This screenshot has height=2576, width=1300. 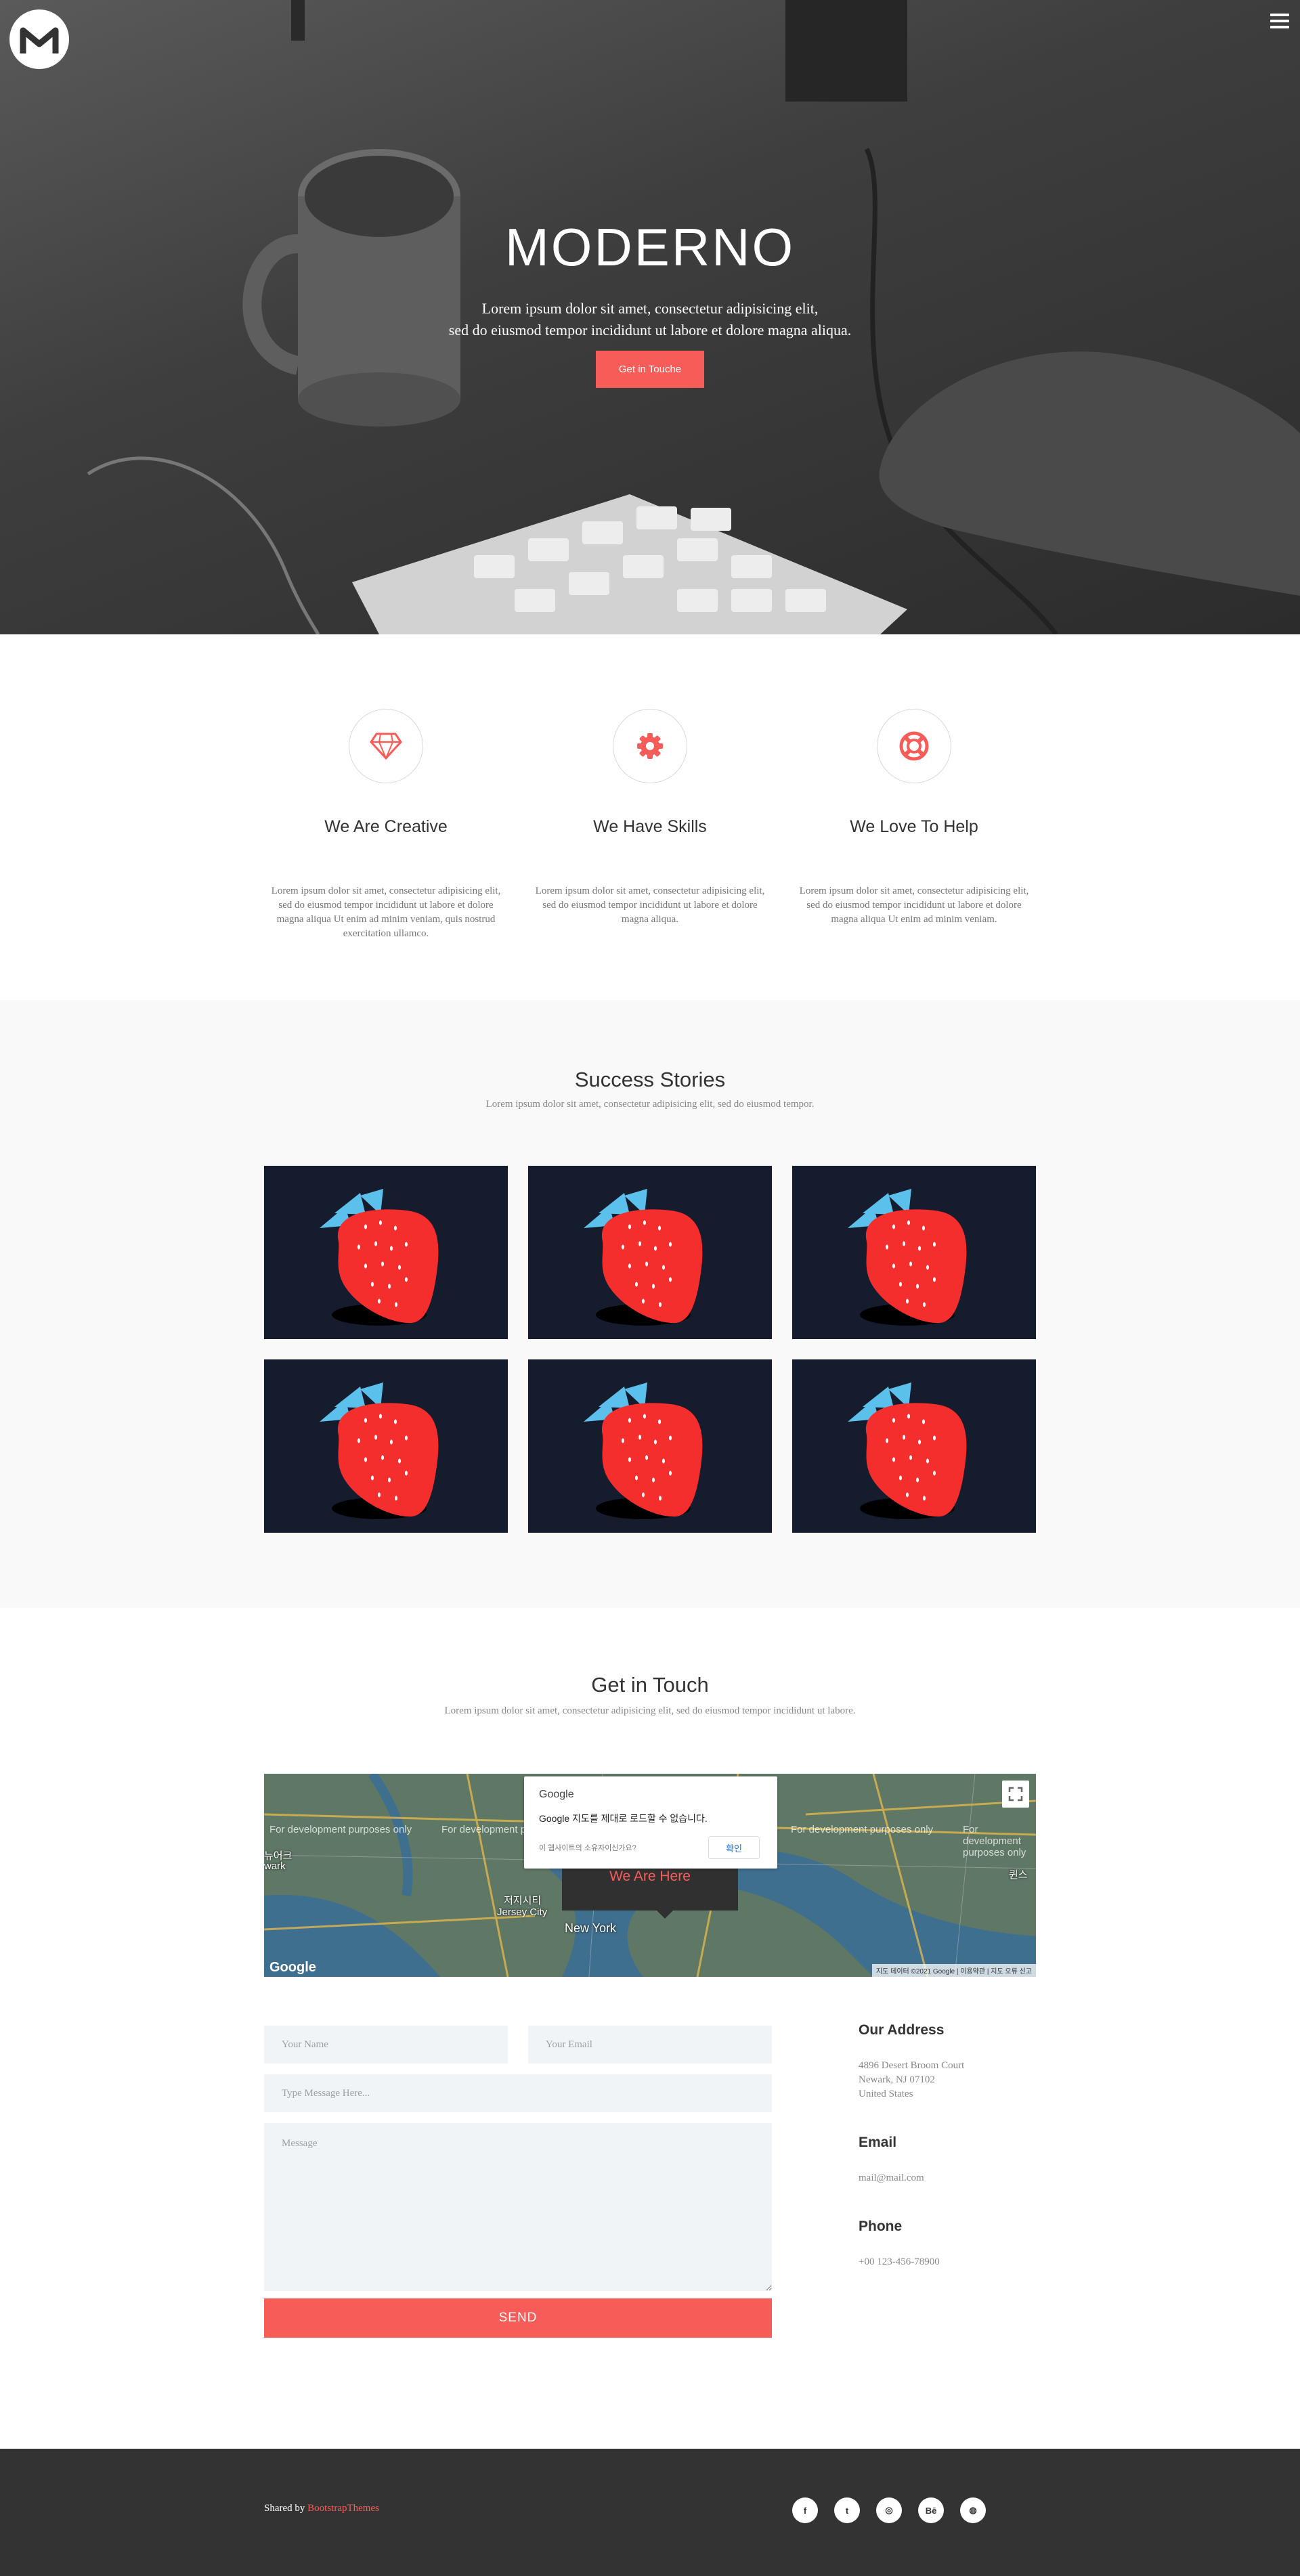 What do you see at coordinates (973, 2510) in the screenshot?
I see `dribbble-icon: ◍` at bounding box center [973, 2510].